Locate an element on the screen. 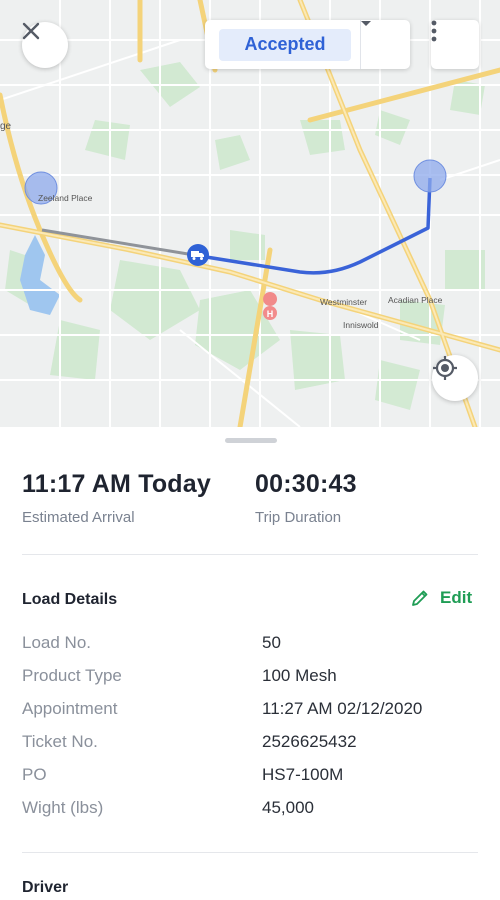 The width and height of the screenshot is (500, 900). trip-duration: 00:30:43 Trip Duration is located at coordinates (306, 498).